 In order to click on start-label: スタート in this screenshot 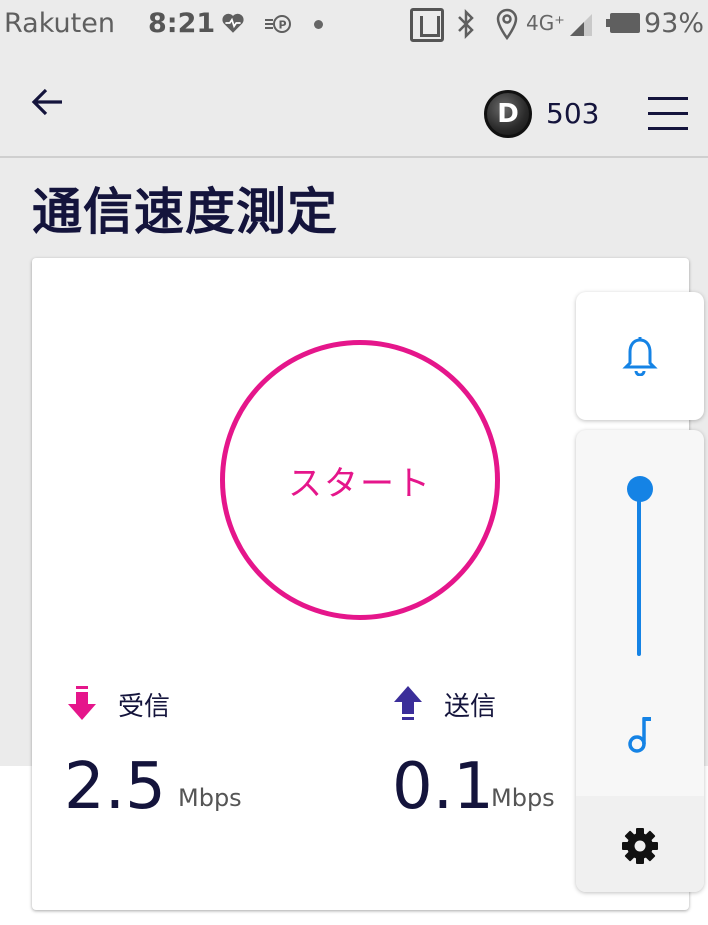, I will do `click(360, 483)`.